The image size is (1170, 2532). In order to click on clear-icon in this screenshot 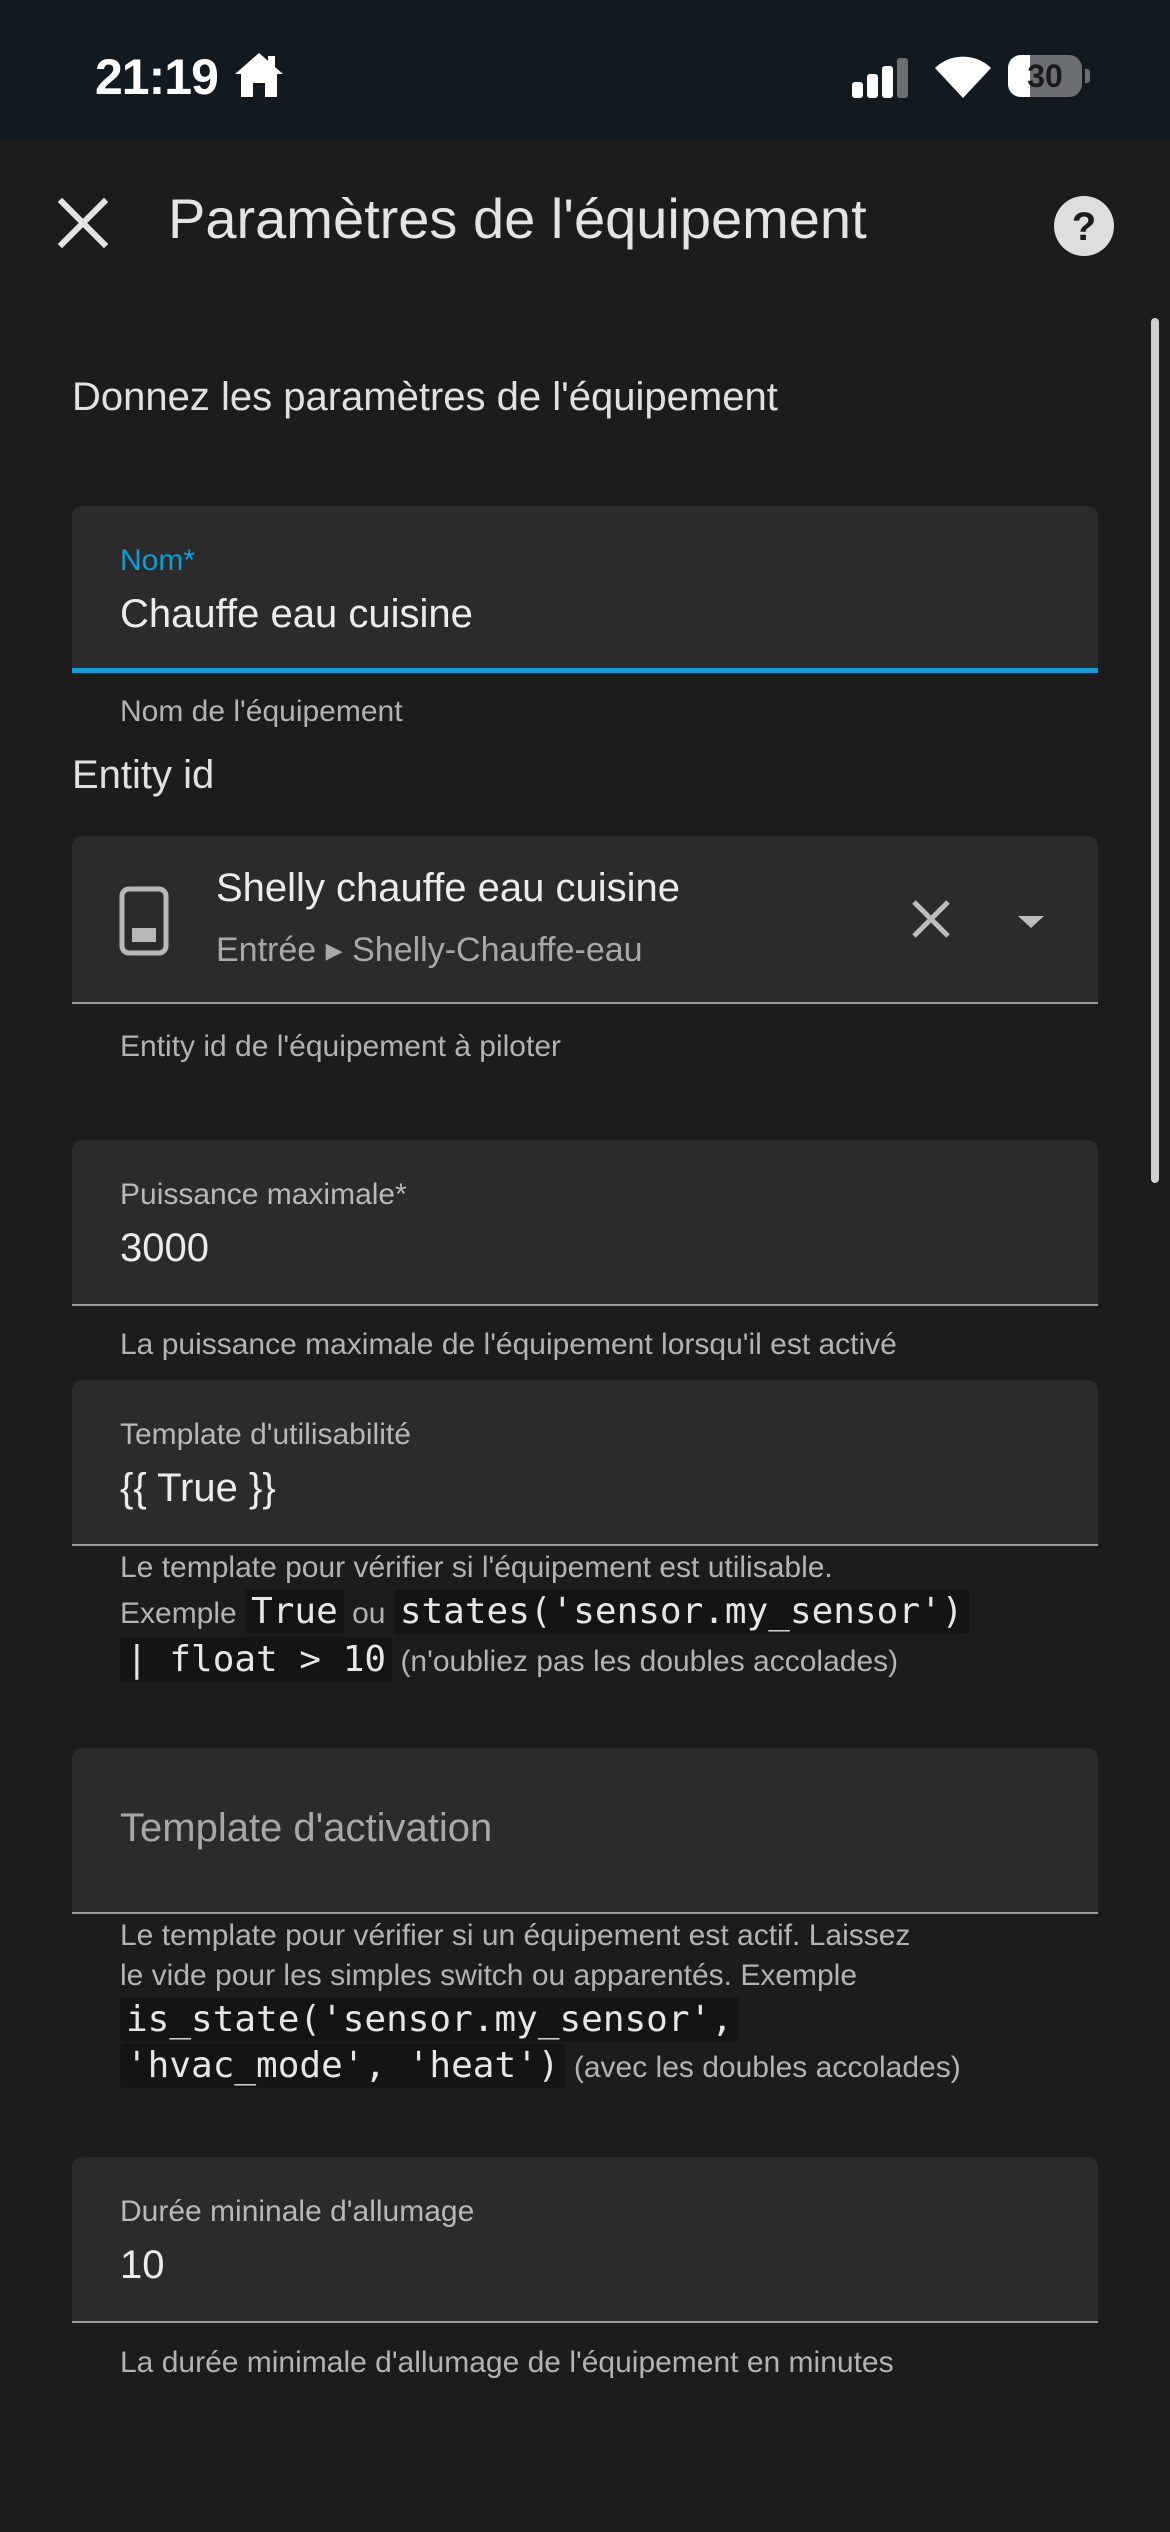, I will do `click(931, 919)`.